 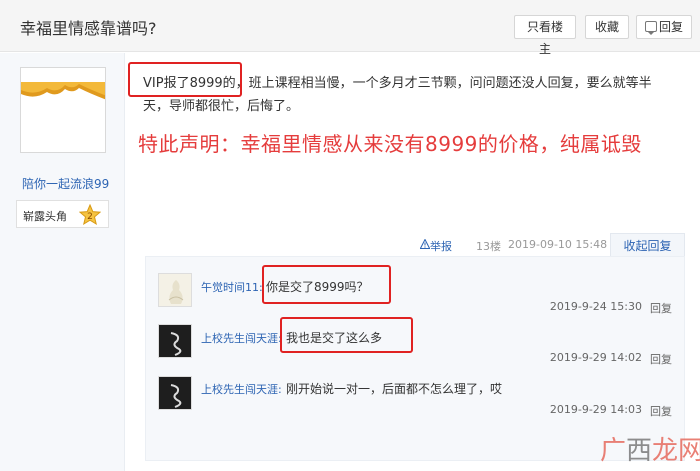 I want to click on site-watermark: 广西龙网, so click(x=650, y=448).